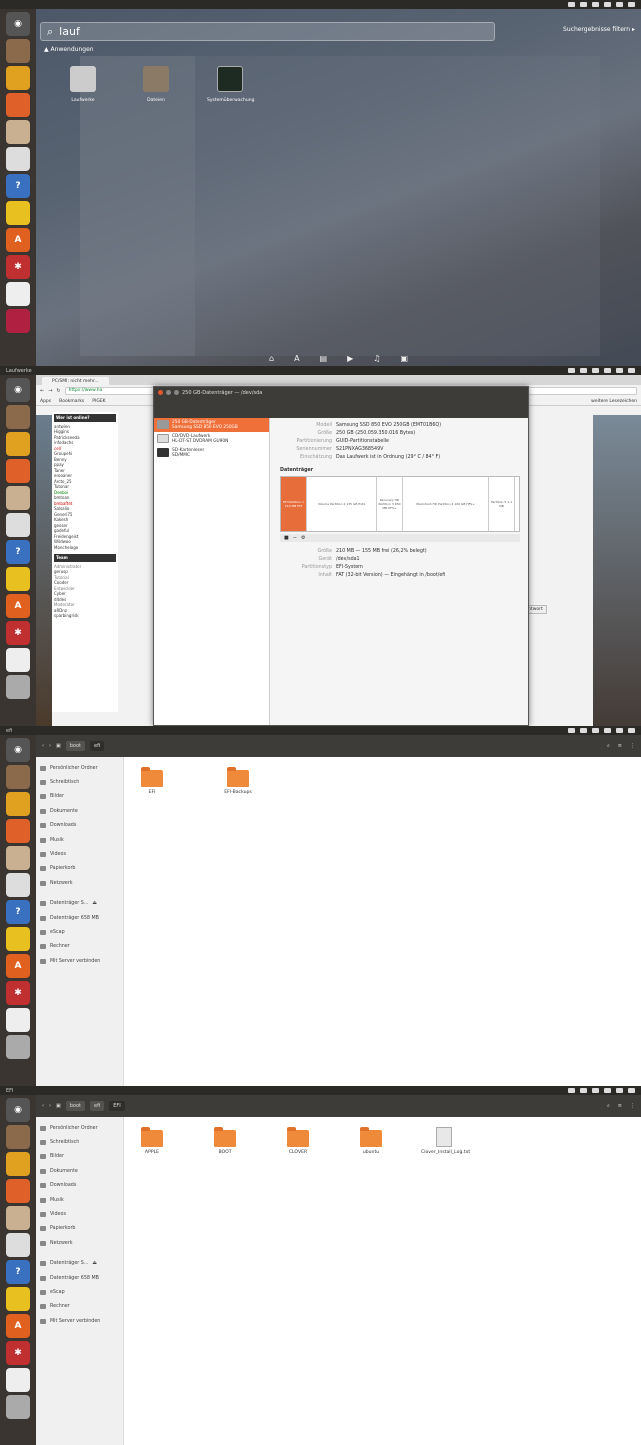 This screenshot has height=1445, width=641. I want to click on app-result-disks: Laufwerke, so click(83, 84).